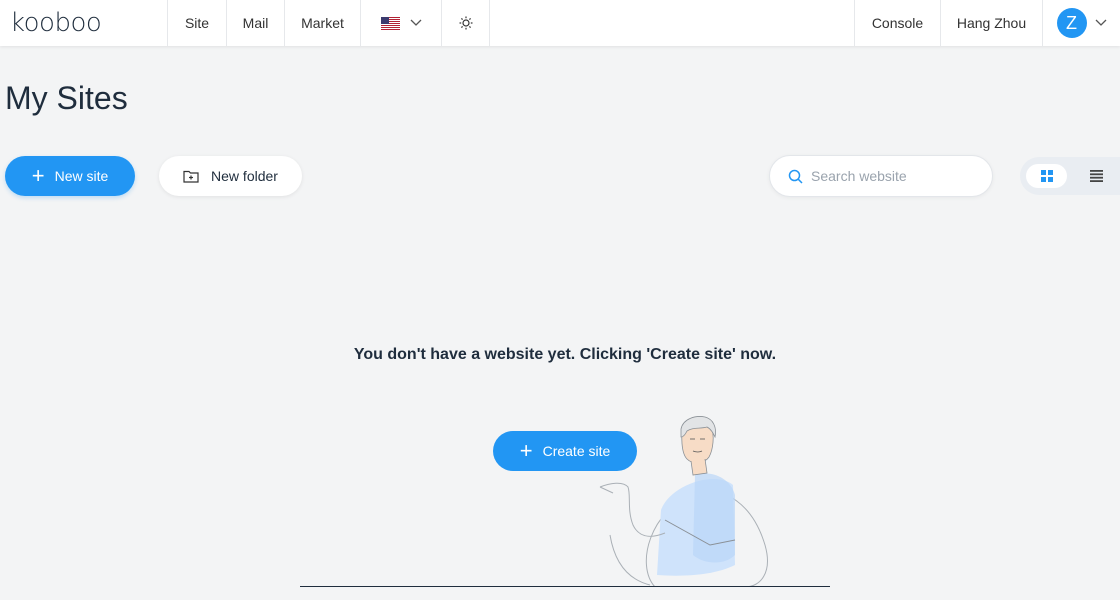 This screenshot has width=1120, height=600. I want to click on grid-icon, so click(1046, 176).